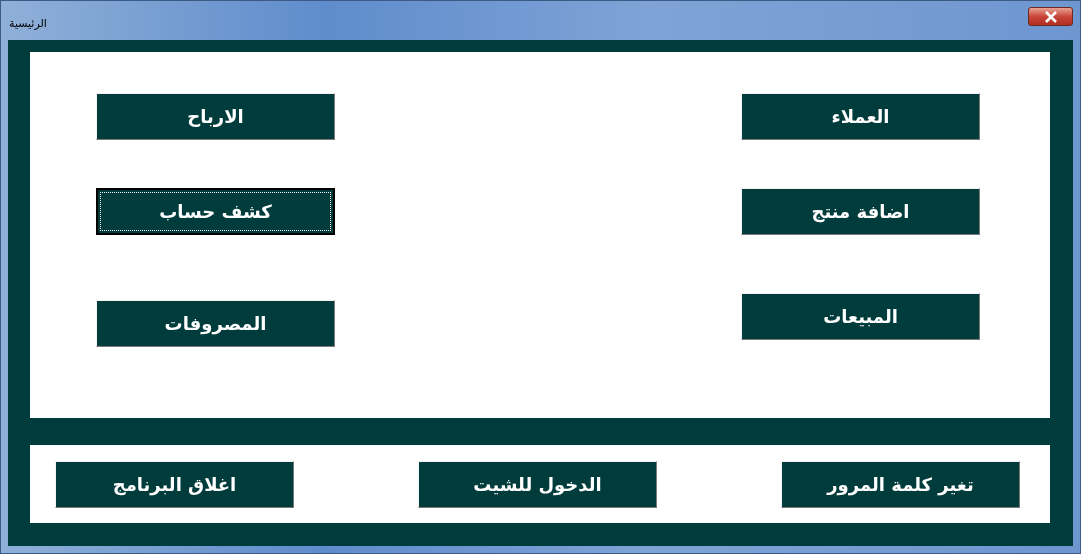  Describe the element at coordinates (215, 211) in the screenshot. I see `menu-button: كشف حساب` at that location.